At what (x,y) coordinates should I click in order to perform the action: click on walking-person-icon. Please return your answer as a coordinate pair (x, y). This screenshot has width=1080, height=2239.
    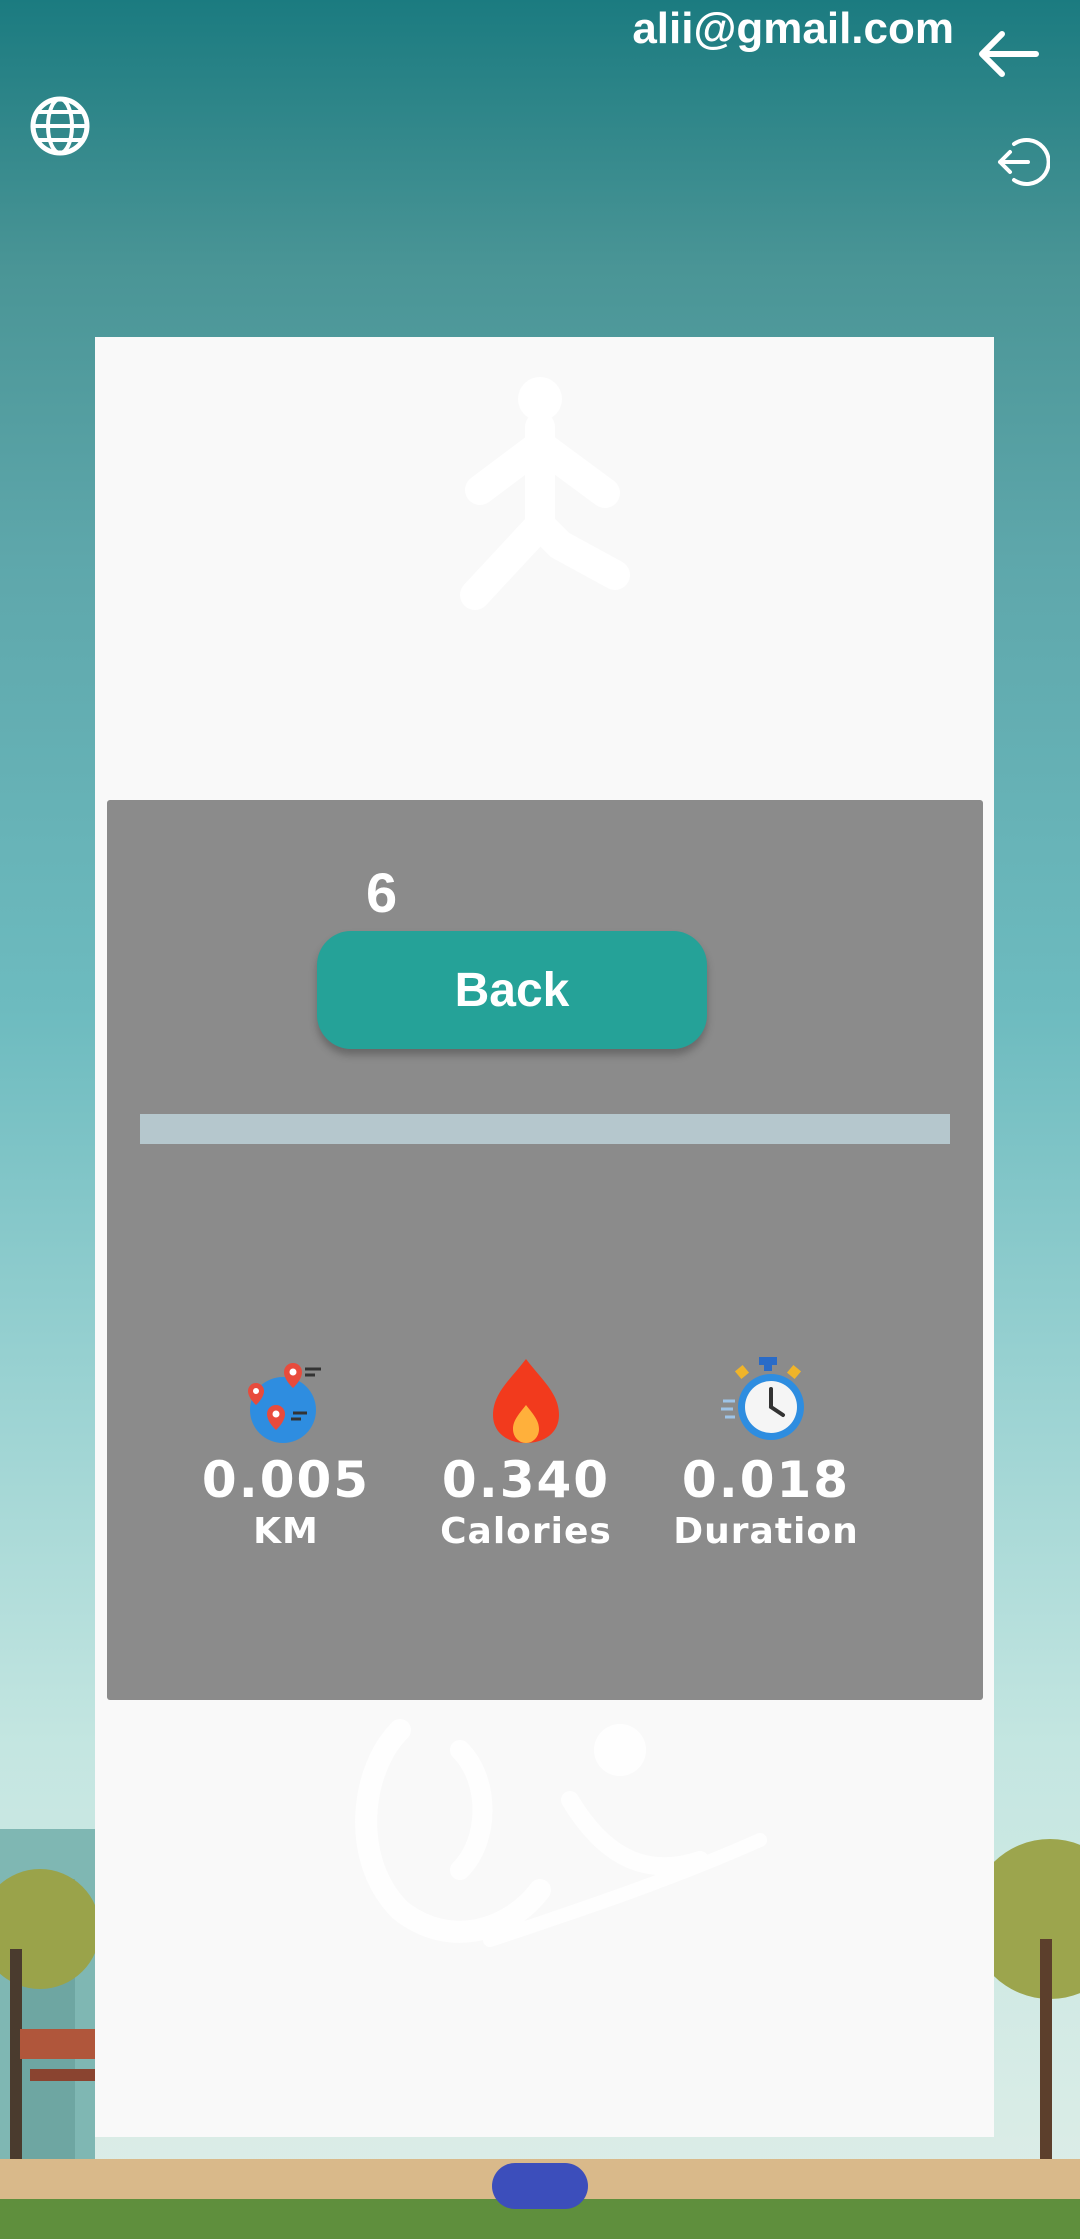
    Looking at the image, I should click on (545, 493).